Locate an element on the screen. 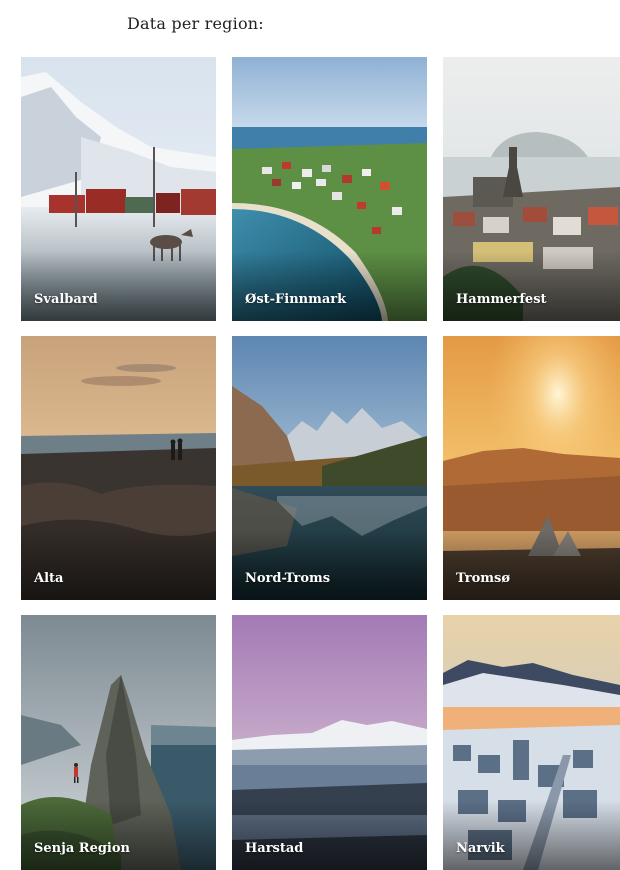 Image resolution: width=620 pixels, height=870 pixels. region-card-hammerfest: Hammerfest is located at coordinates (531, 189).